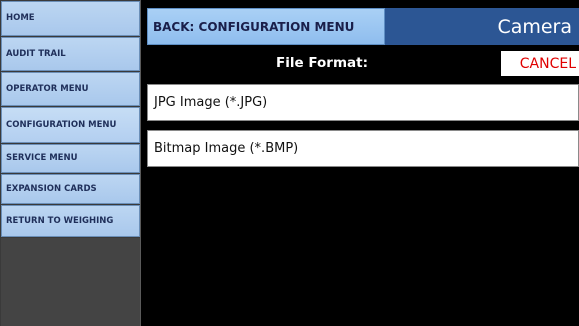  I want to click on sidebar-item-expansion-cards: EXPANSION CARDS, so click(70, 189).